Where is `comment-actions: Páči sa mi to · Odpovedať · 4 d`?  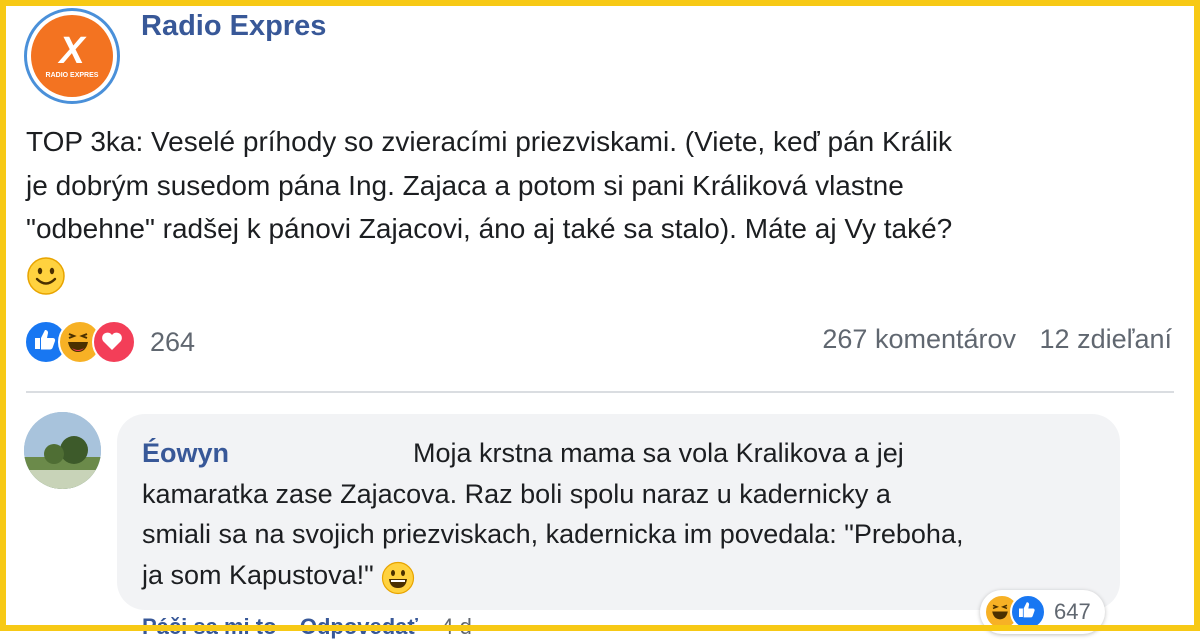 comment-actions: Páči sa mi to · Odpovedať · 4 d is located at coordinates (307, 626).